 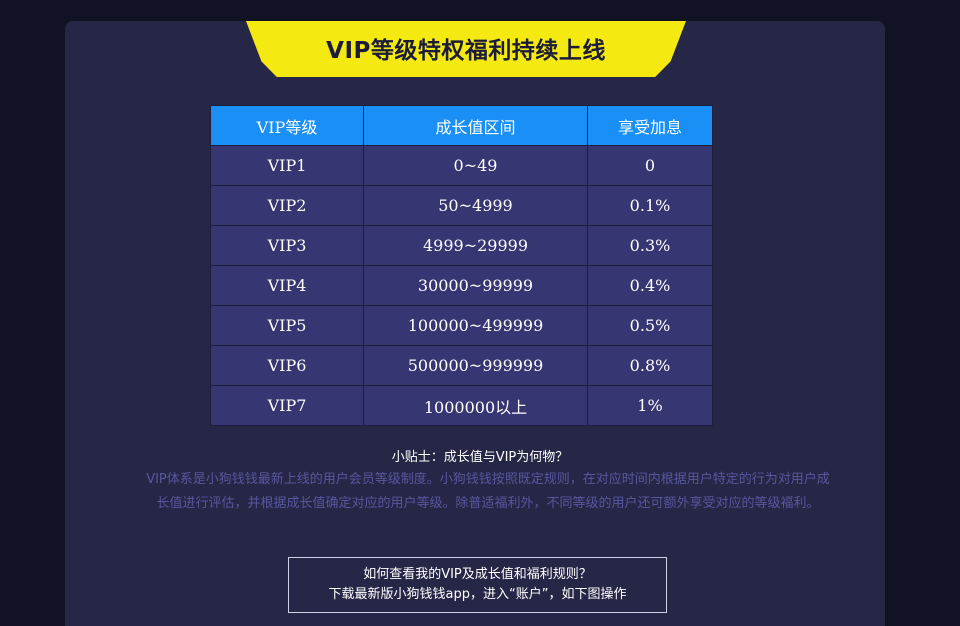 I want to click on cell-bonus: 0.8%, so click(x=650, y=365).